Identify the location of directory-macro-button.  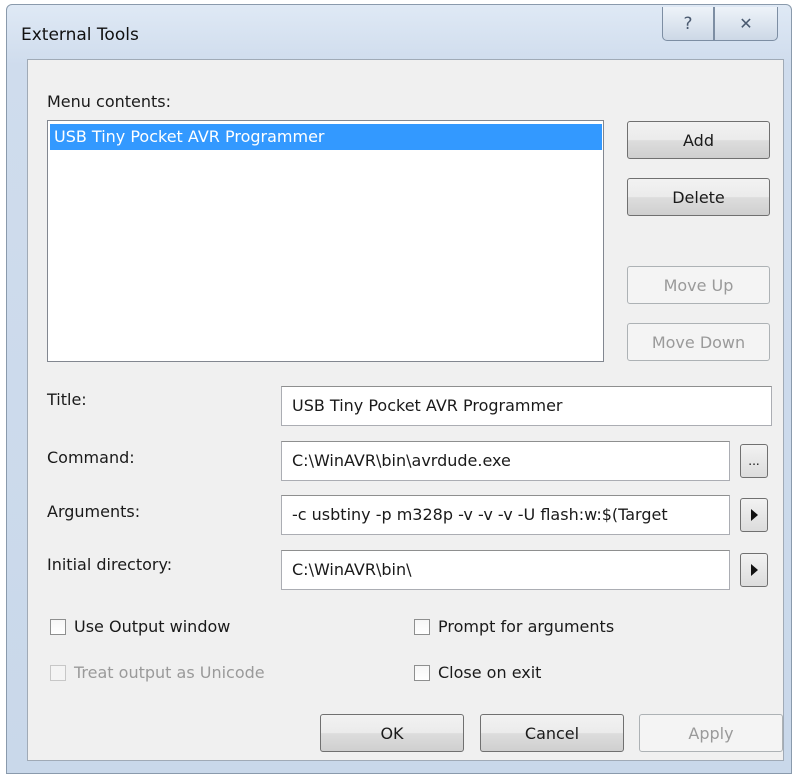
(754, 570).